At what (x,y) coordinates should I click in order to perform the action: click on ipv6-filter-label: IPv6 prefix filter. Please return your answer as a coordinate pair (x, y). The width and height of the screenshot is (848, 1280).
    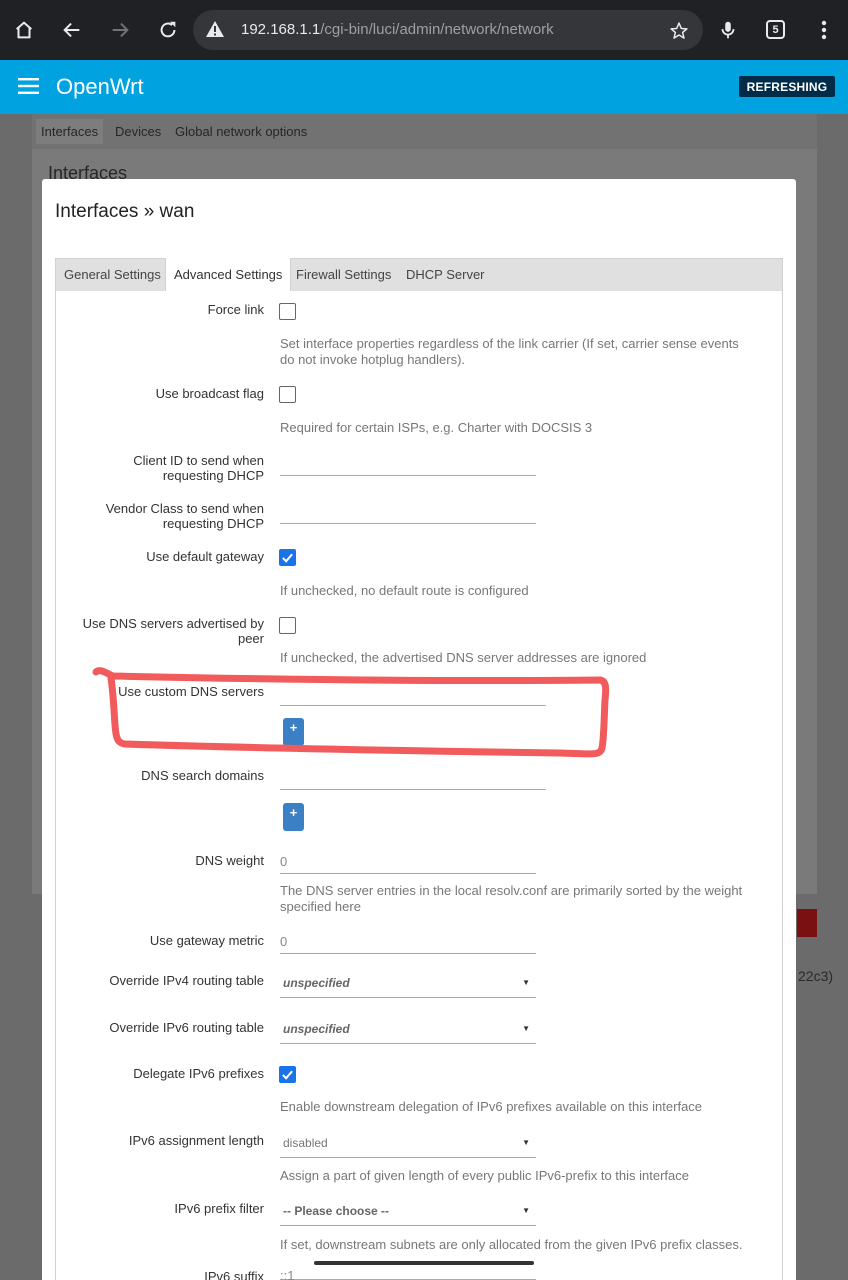
    Looking at the image, I should click on (219, 1208).